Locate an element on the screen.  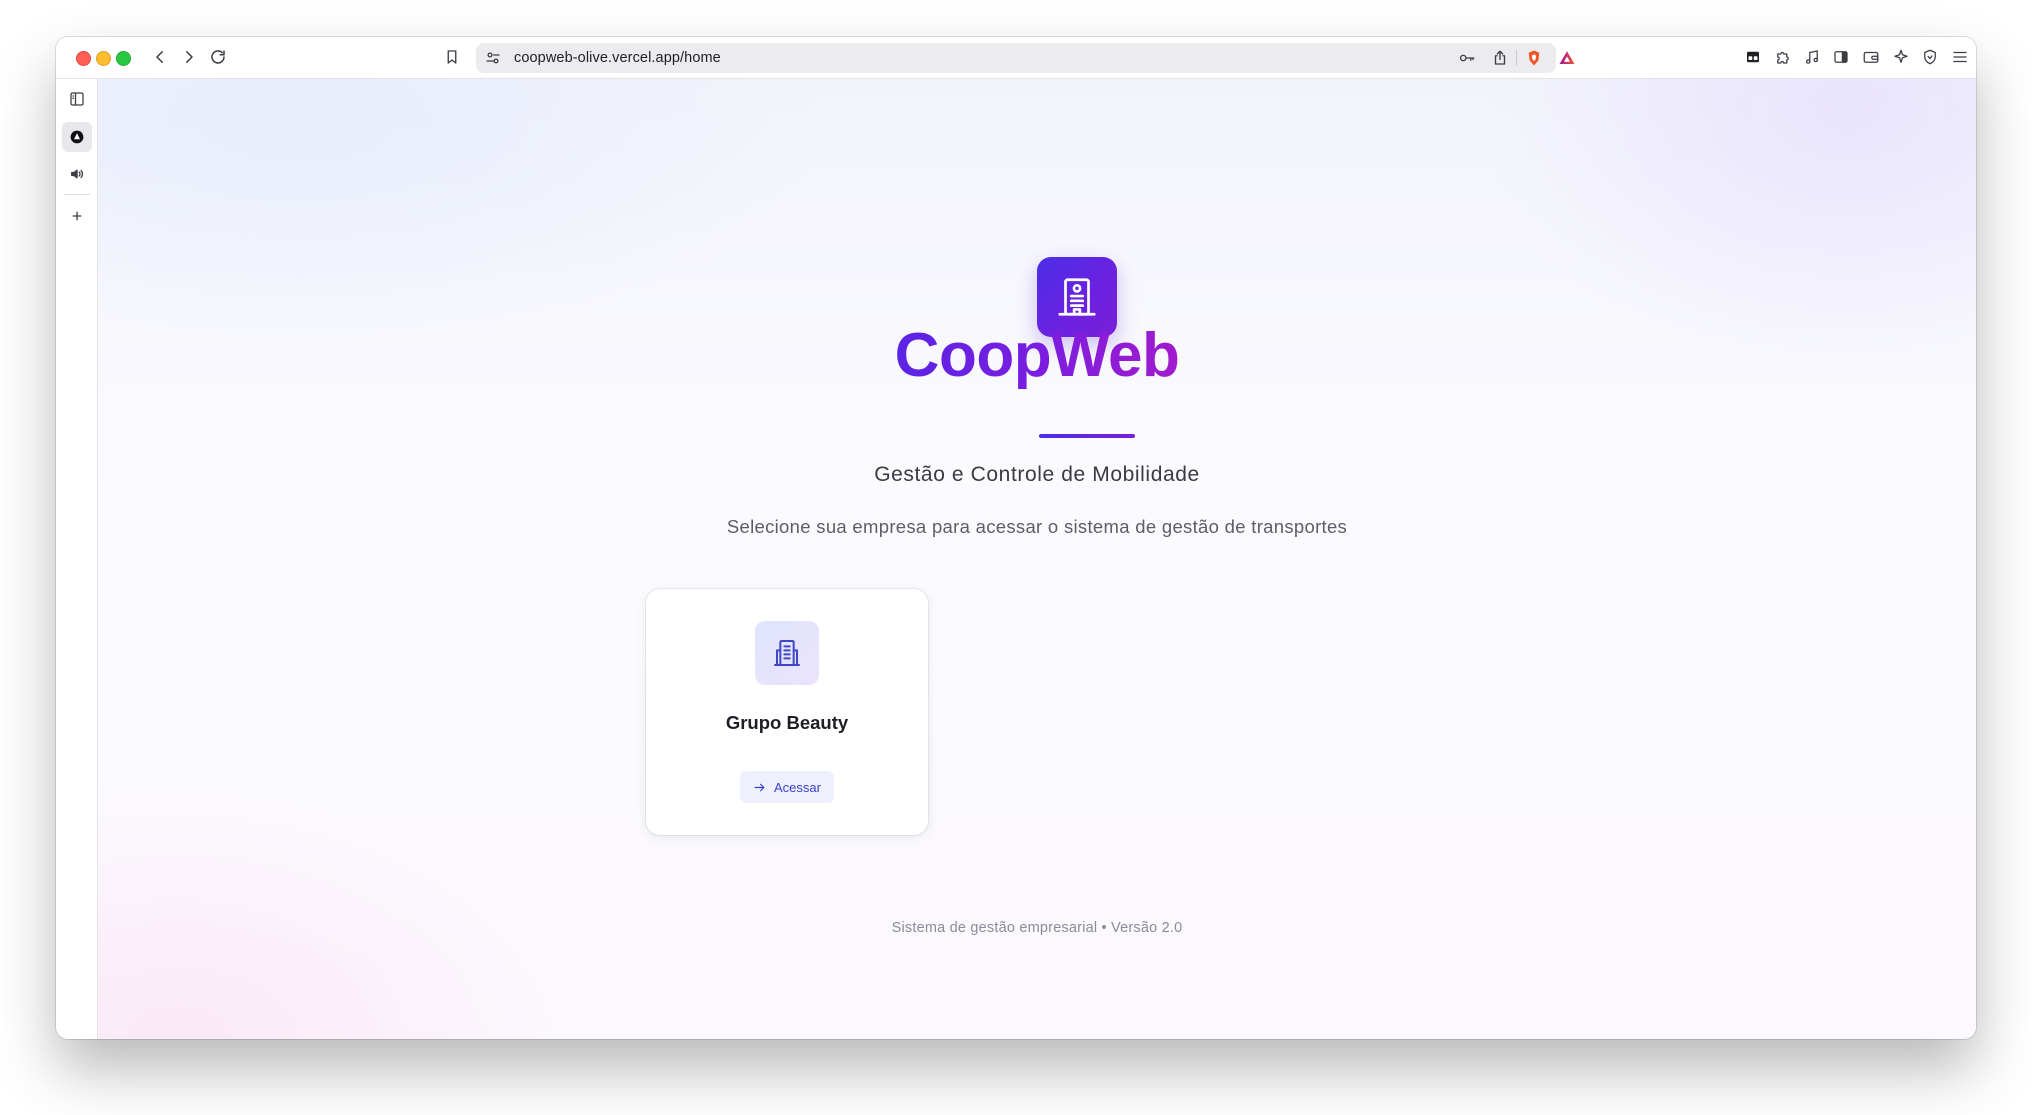
sidebar-brave-news-button is located at coordinates (77, 137).